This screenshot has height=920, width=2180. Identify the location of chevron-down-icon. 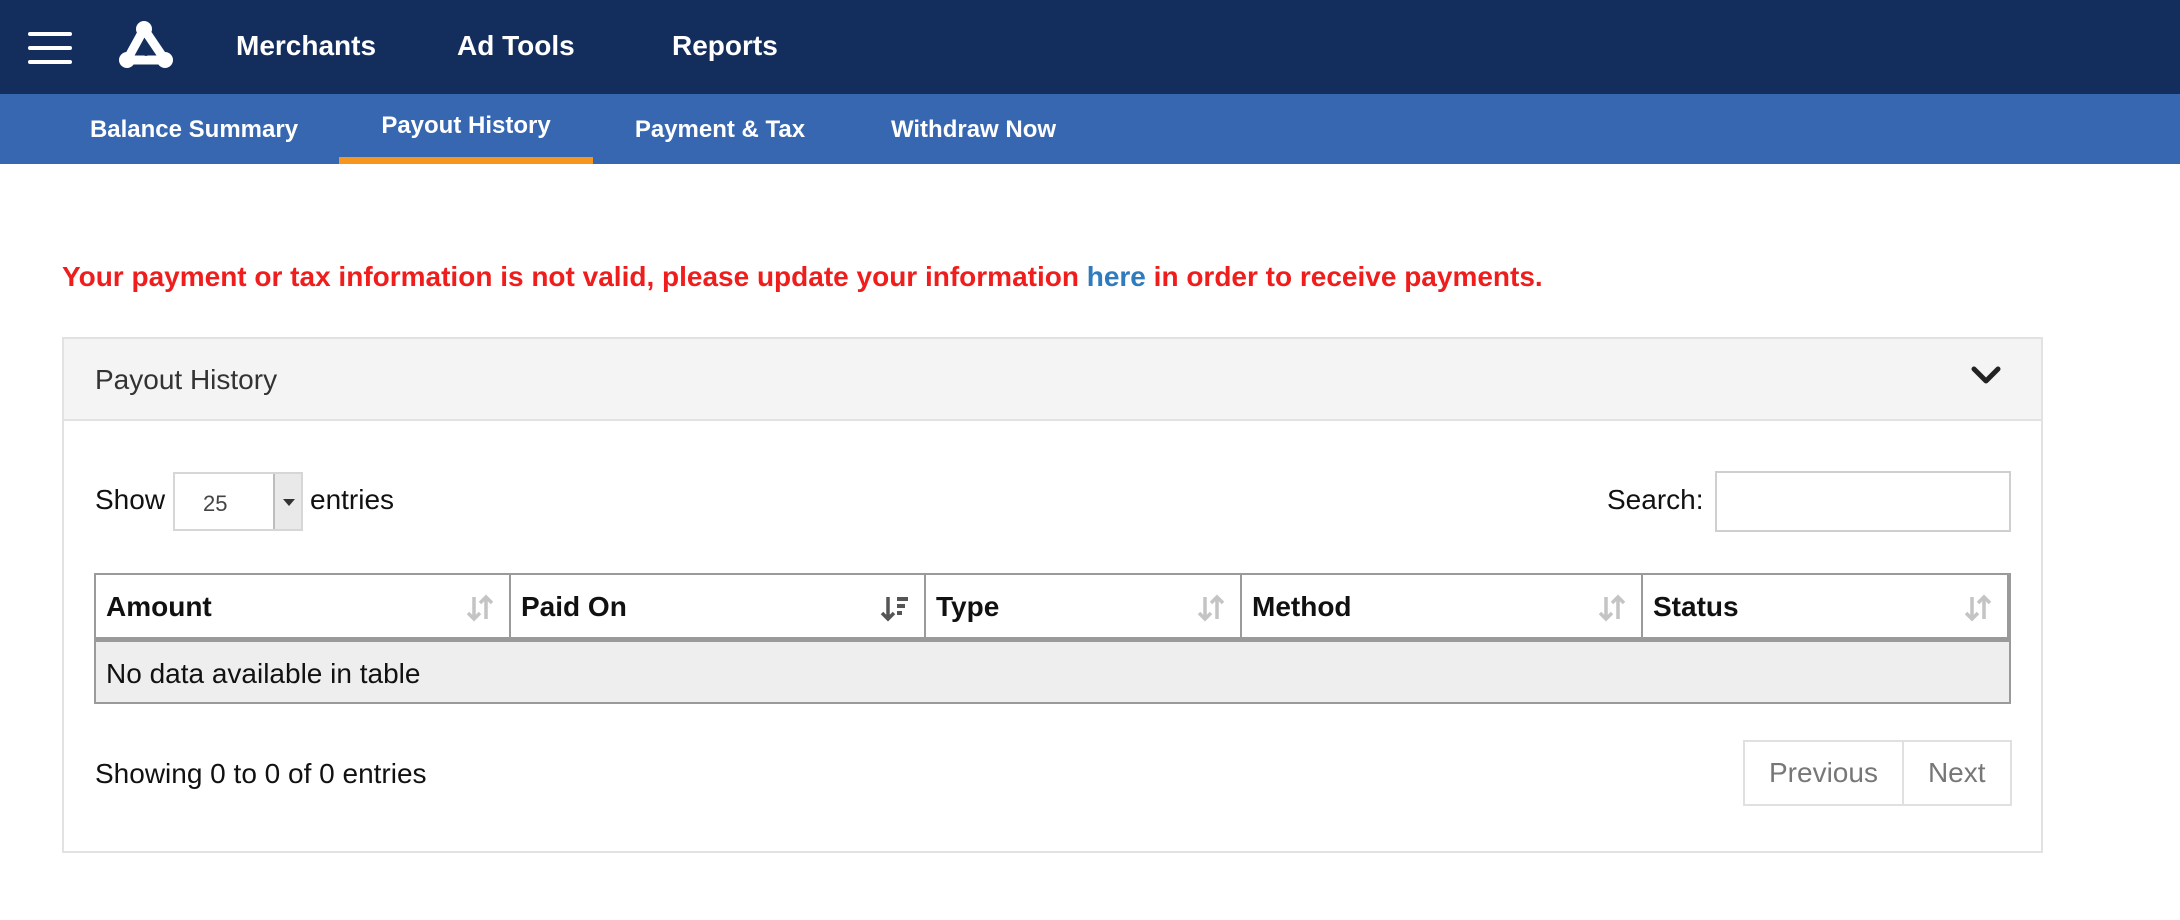
(1986, 376).